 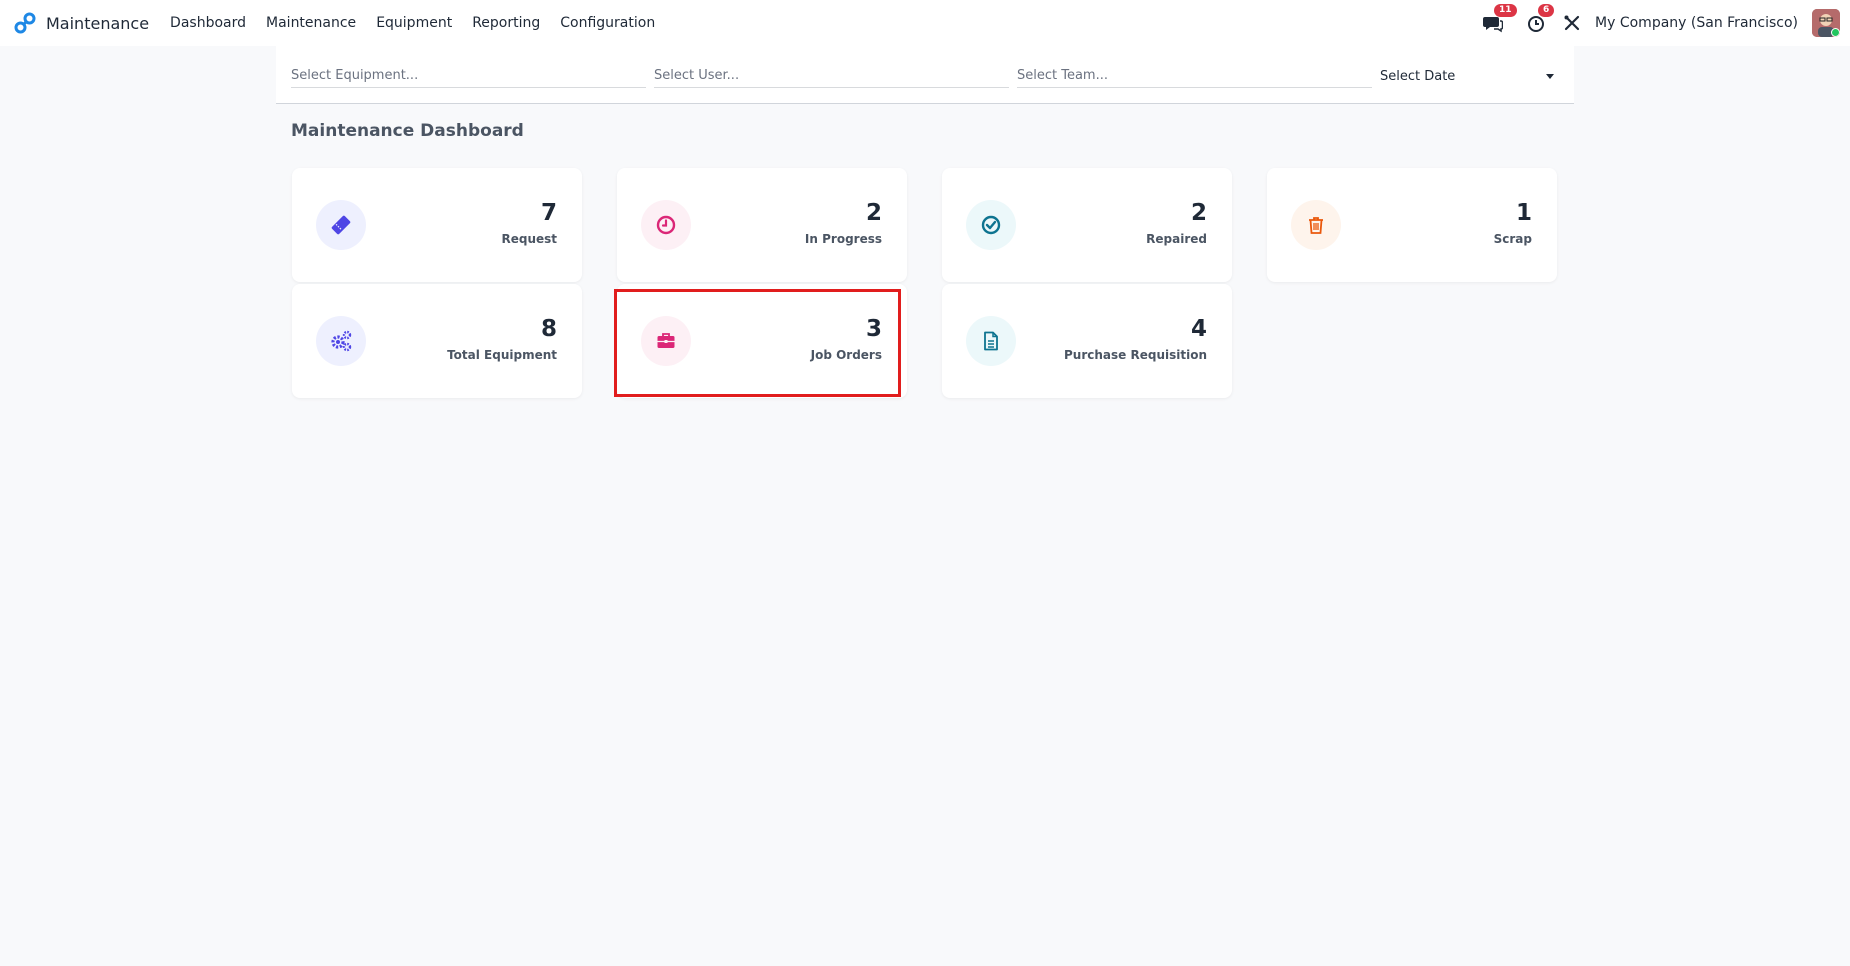 What do you see at coordinates (1087, 225) in the screenshot?
I see `repaired-card: 2 Repaired` at bounding box center [1087, 225].